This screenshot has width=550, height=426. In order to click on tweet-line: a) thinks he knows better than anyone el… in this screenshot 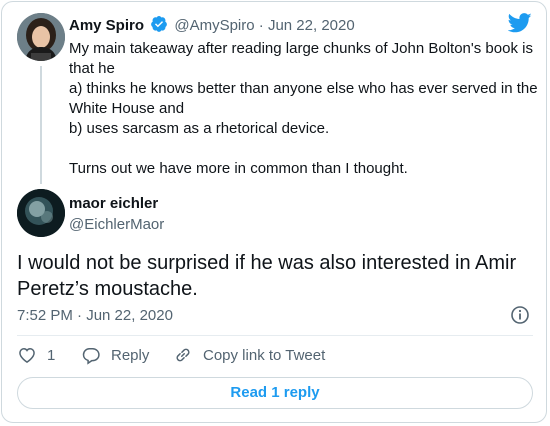, I will do `click(303, 98)`.